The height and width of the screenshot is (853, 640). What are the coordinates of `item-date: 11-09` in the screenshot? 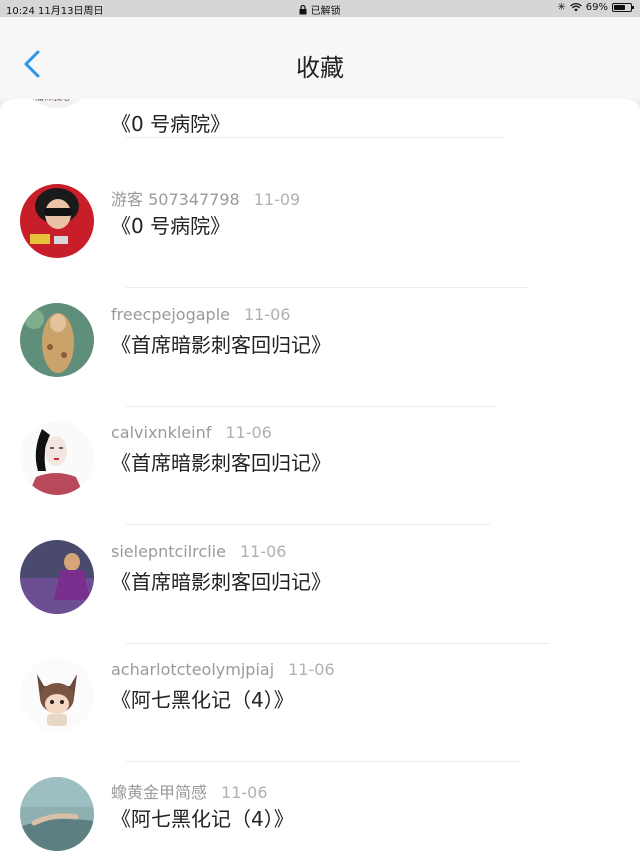 It's located at (277, 199).